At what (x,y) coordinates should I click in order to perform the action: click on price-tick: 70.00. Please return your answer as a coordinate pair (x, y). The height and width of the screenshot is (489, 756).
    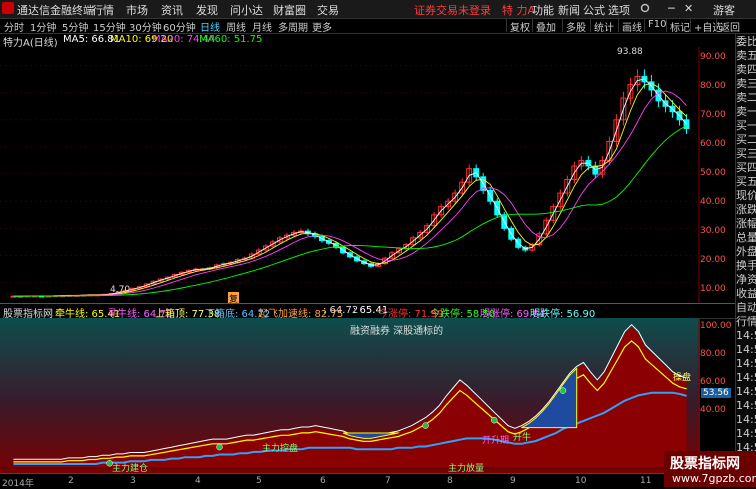
    Looking at the image, I should click on (713, 115).